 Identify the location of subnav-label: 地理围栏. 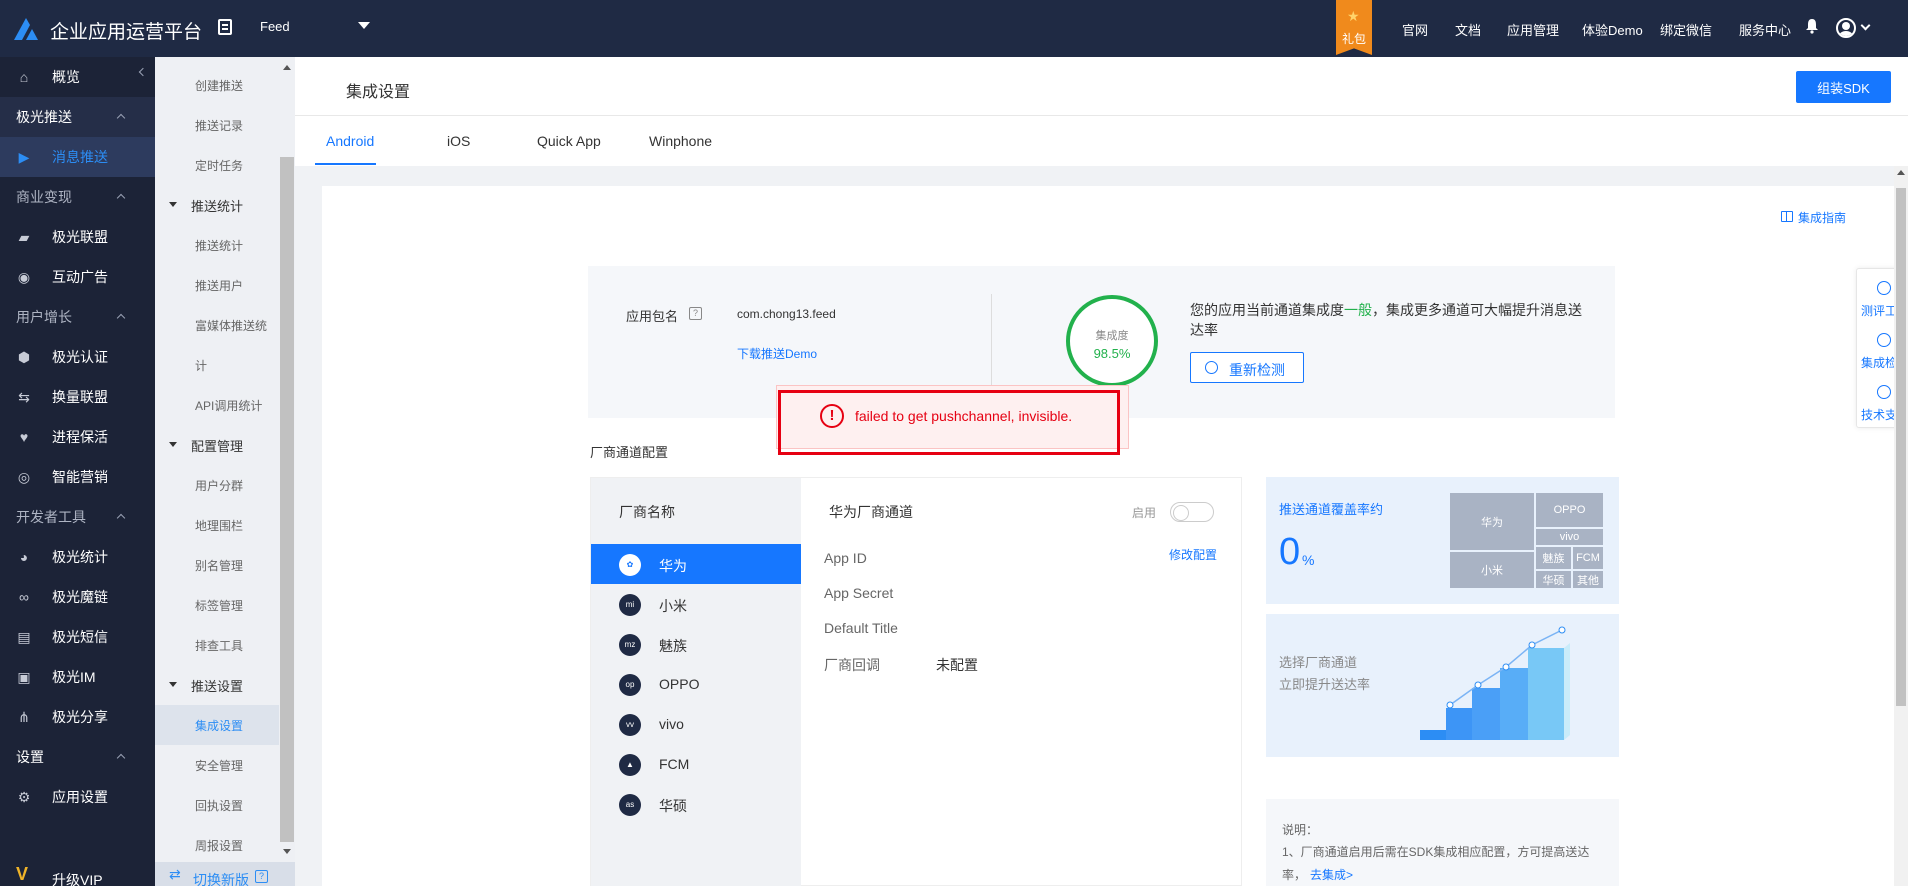
(219, 526).